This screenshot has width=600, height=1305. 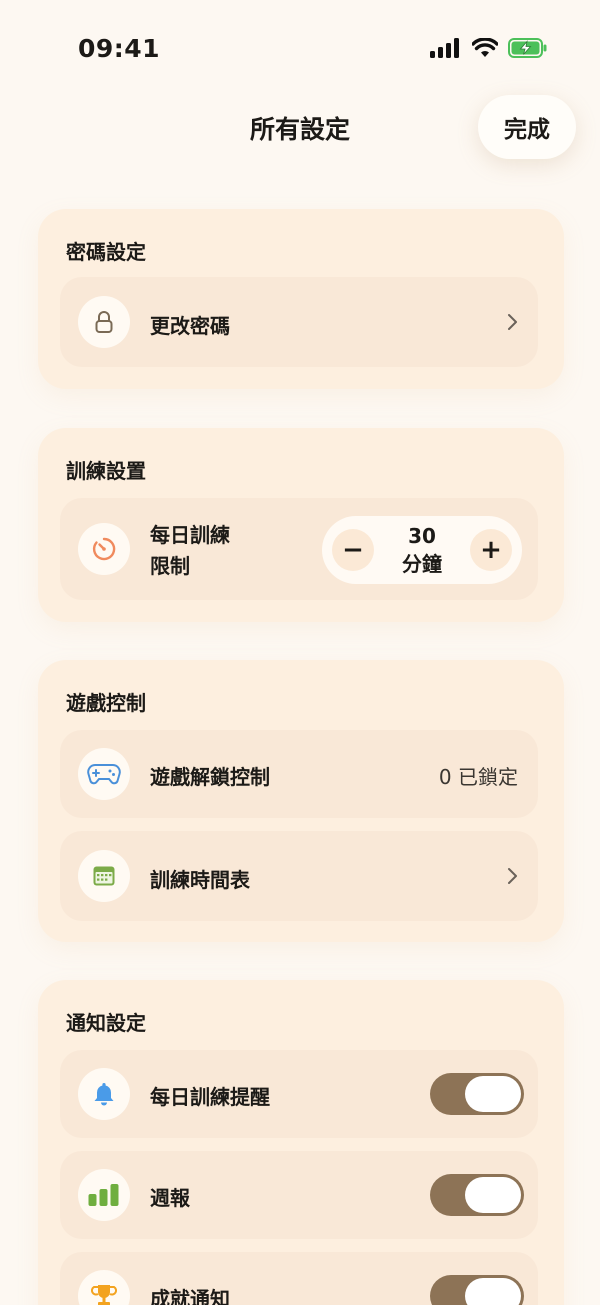 I want to click on timer-icon-circle, so click(x=104, y=549).